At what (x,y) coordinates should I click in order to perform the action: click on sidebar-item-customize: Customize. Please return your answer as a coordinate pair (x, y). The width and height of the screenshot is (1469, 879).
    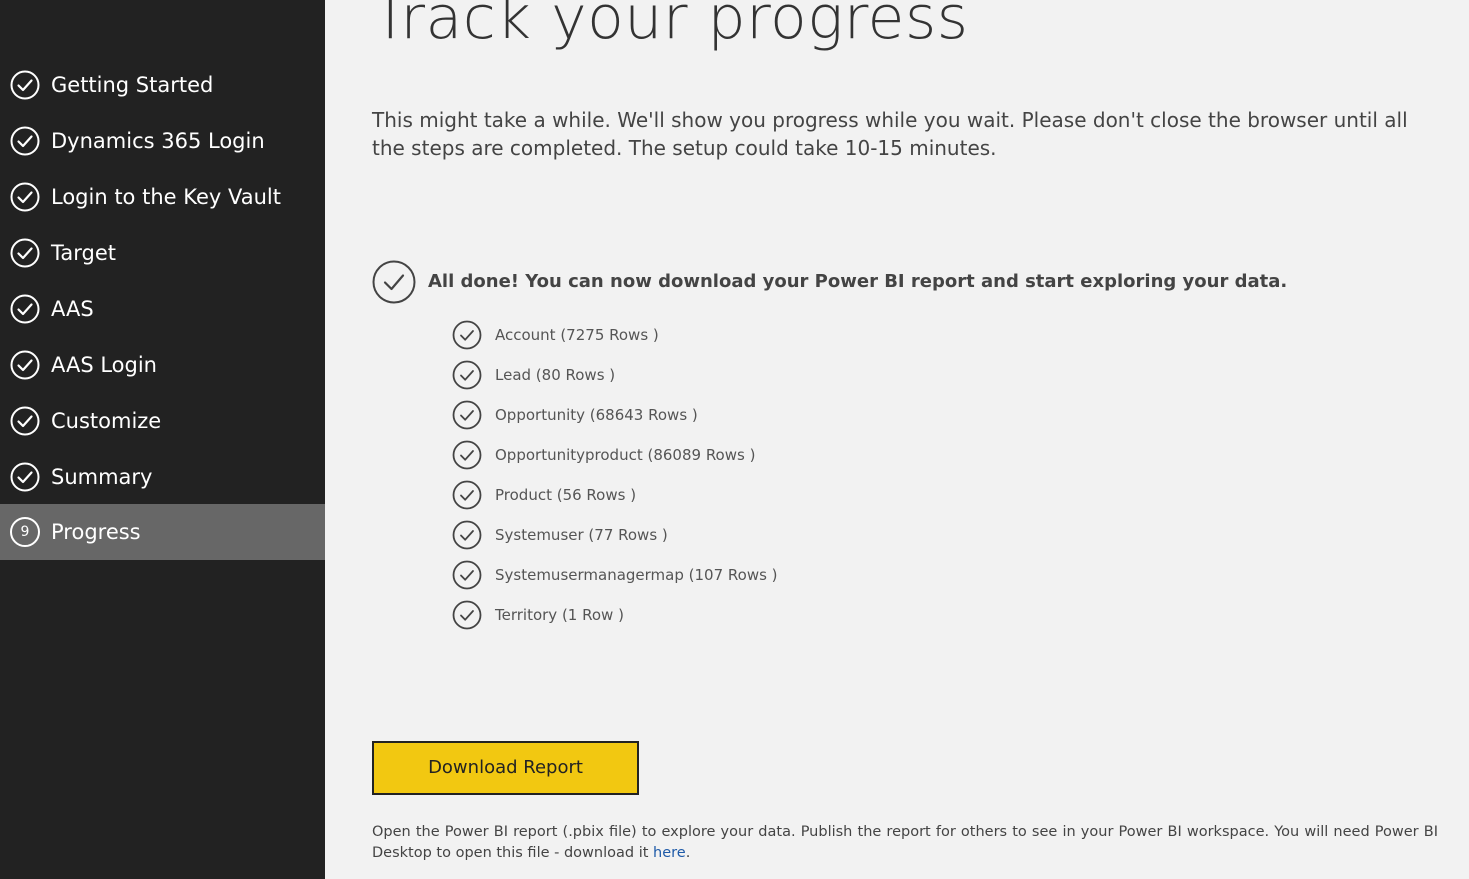
    Looking at the image, I should click on (162, 421).